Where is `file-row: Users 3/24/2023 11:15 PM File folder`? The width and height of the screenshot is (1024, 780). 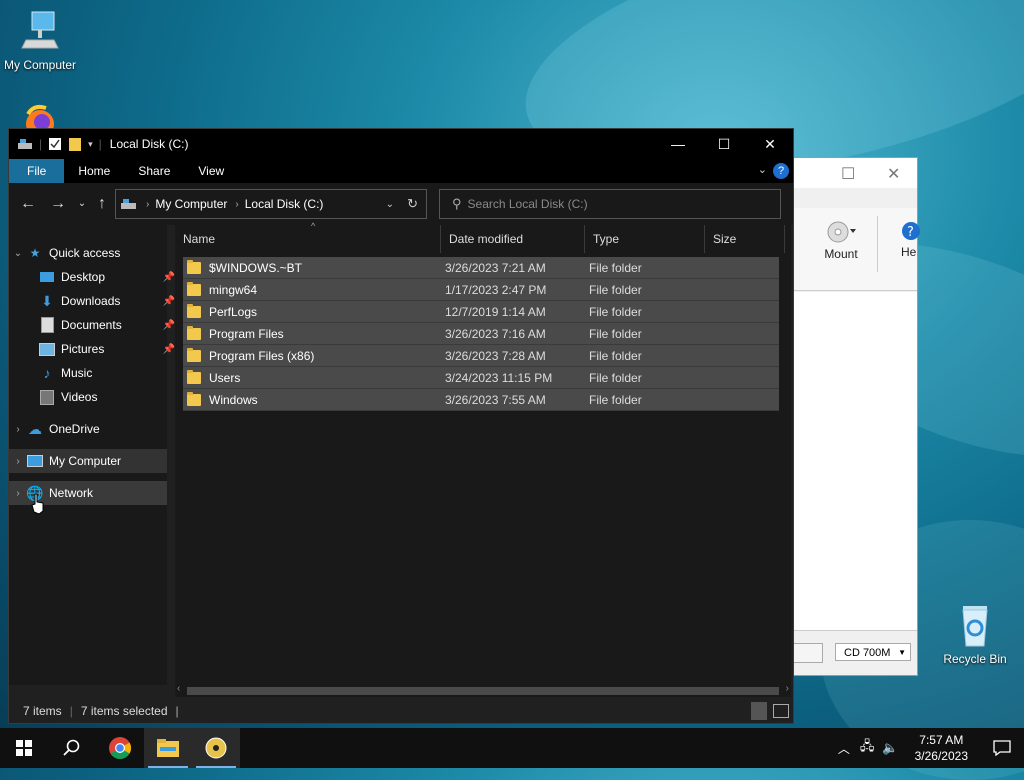 file-row: Users 3/24/2023 11:15 PM File folder is located at coordinates (481, 378).